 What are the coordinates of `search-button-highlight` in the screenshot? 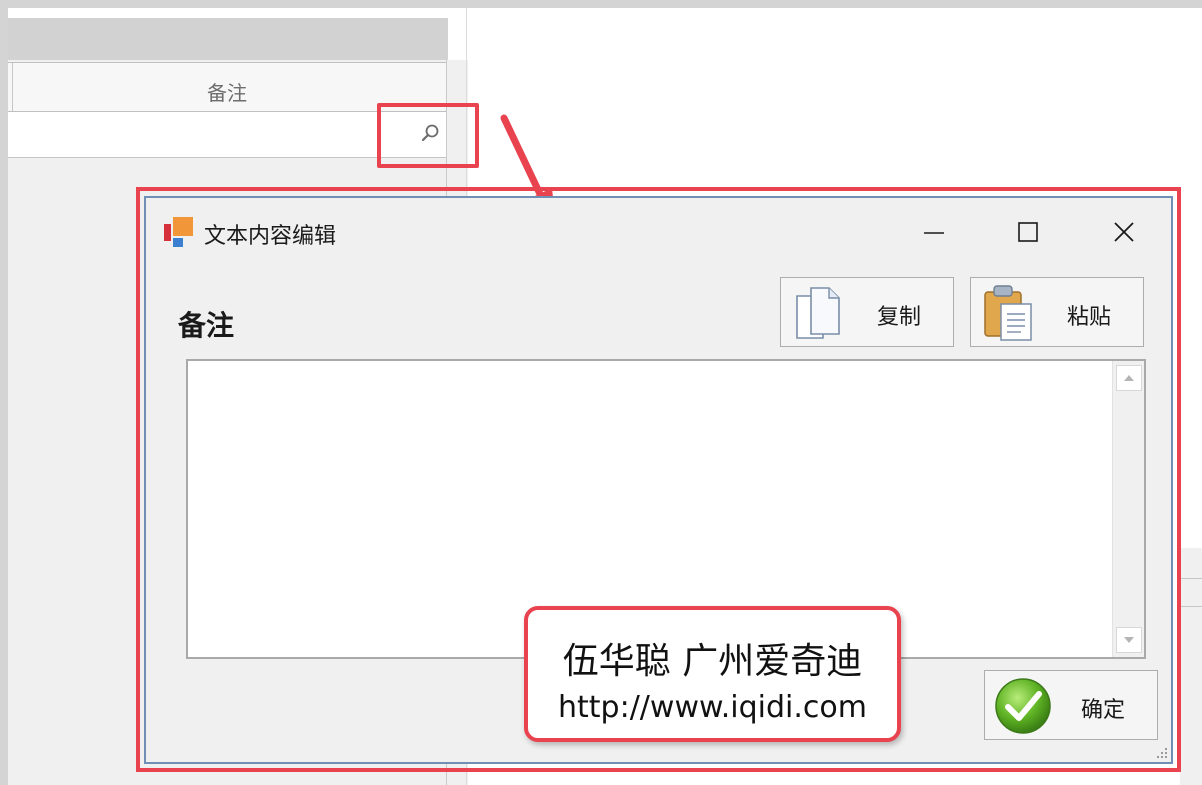 It's located at (428, 135).